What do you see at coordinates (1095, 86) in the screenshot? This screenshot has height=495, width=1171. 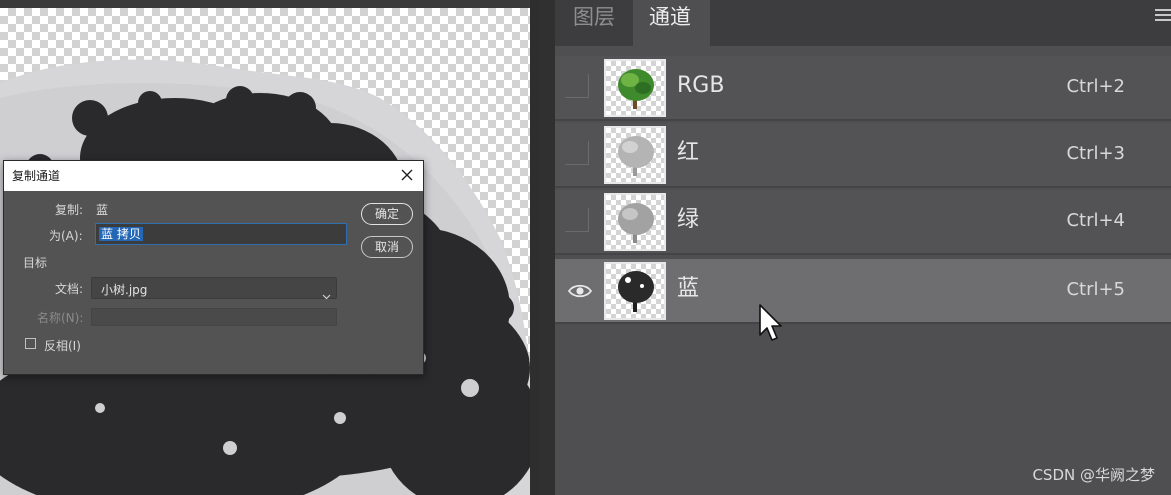 I see `channel-shortcut: Ctrl+2` at bounding box center [1095, 86].